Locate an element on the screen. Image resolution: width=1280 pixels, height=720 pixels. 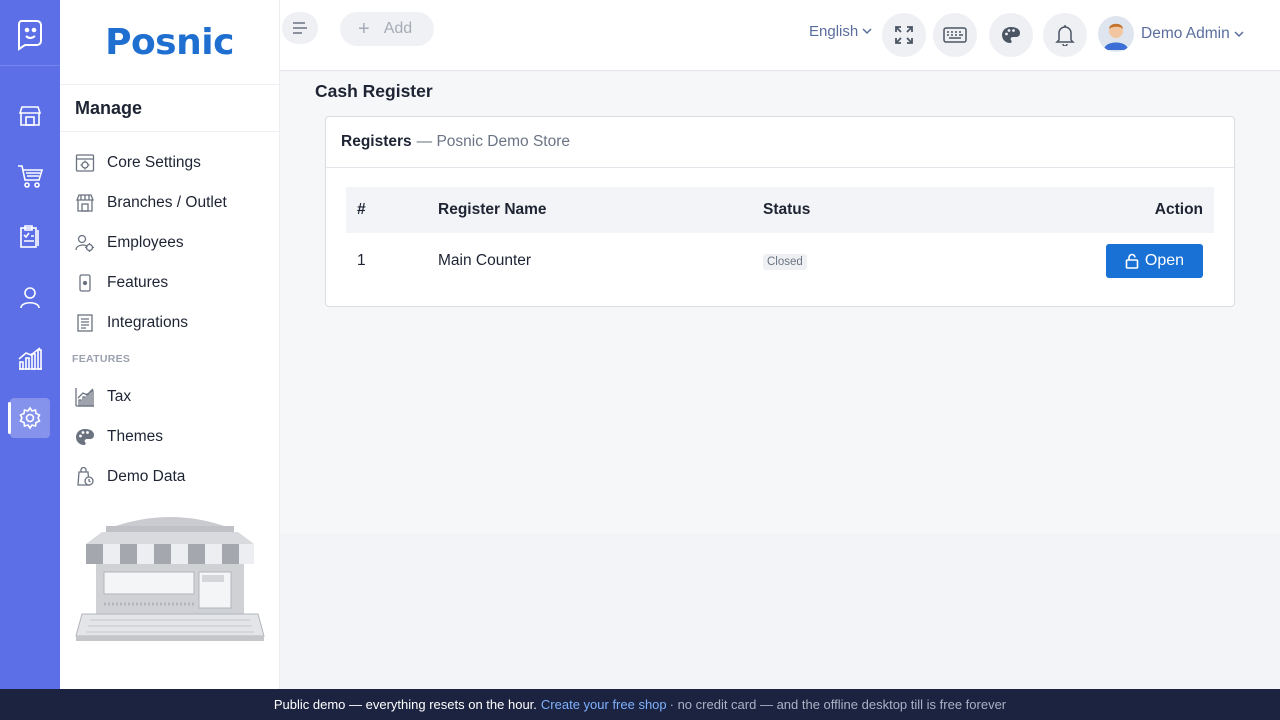
keyboard-shortcuts-button is located at coordinates (955, 35).